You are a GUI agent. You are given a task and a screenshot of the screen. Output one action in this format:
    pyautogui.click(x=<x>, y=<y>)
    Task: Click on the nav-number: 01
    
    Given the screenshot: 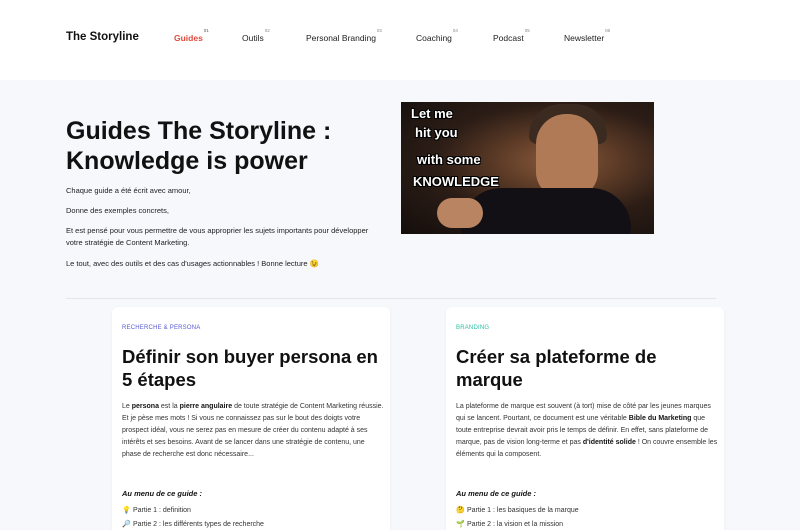 What is the action you would take?
    pyautogui.click(x=206, y=30)
    